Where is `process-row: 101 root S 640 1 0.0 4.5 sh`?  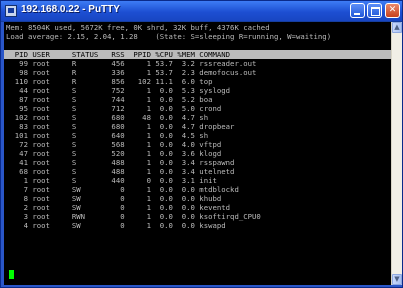 process-row: 101 root S 640 1 0.0 4.5 sh is located at coordinates (107, 135).